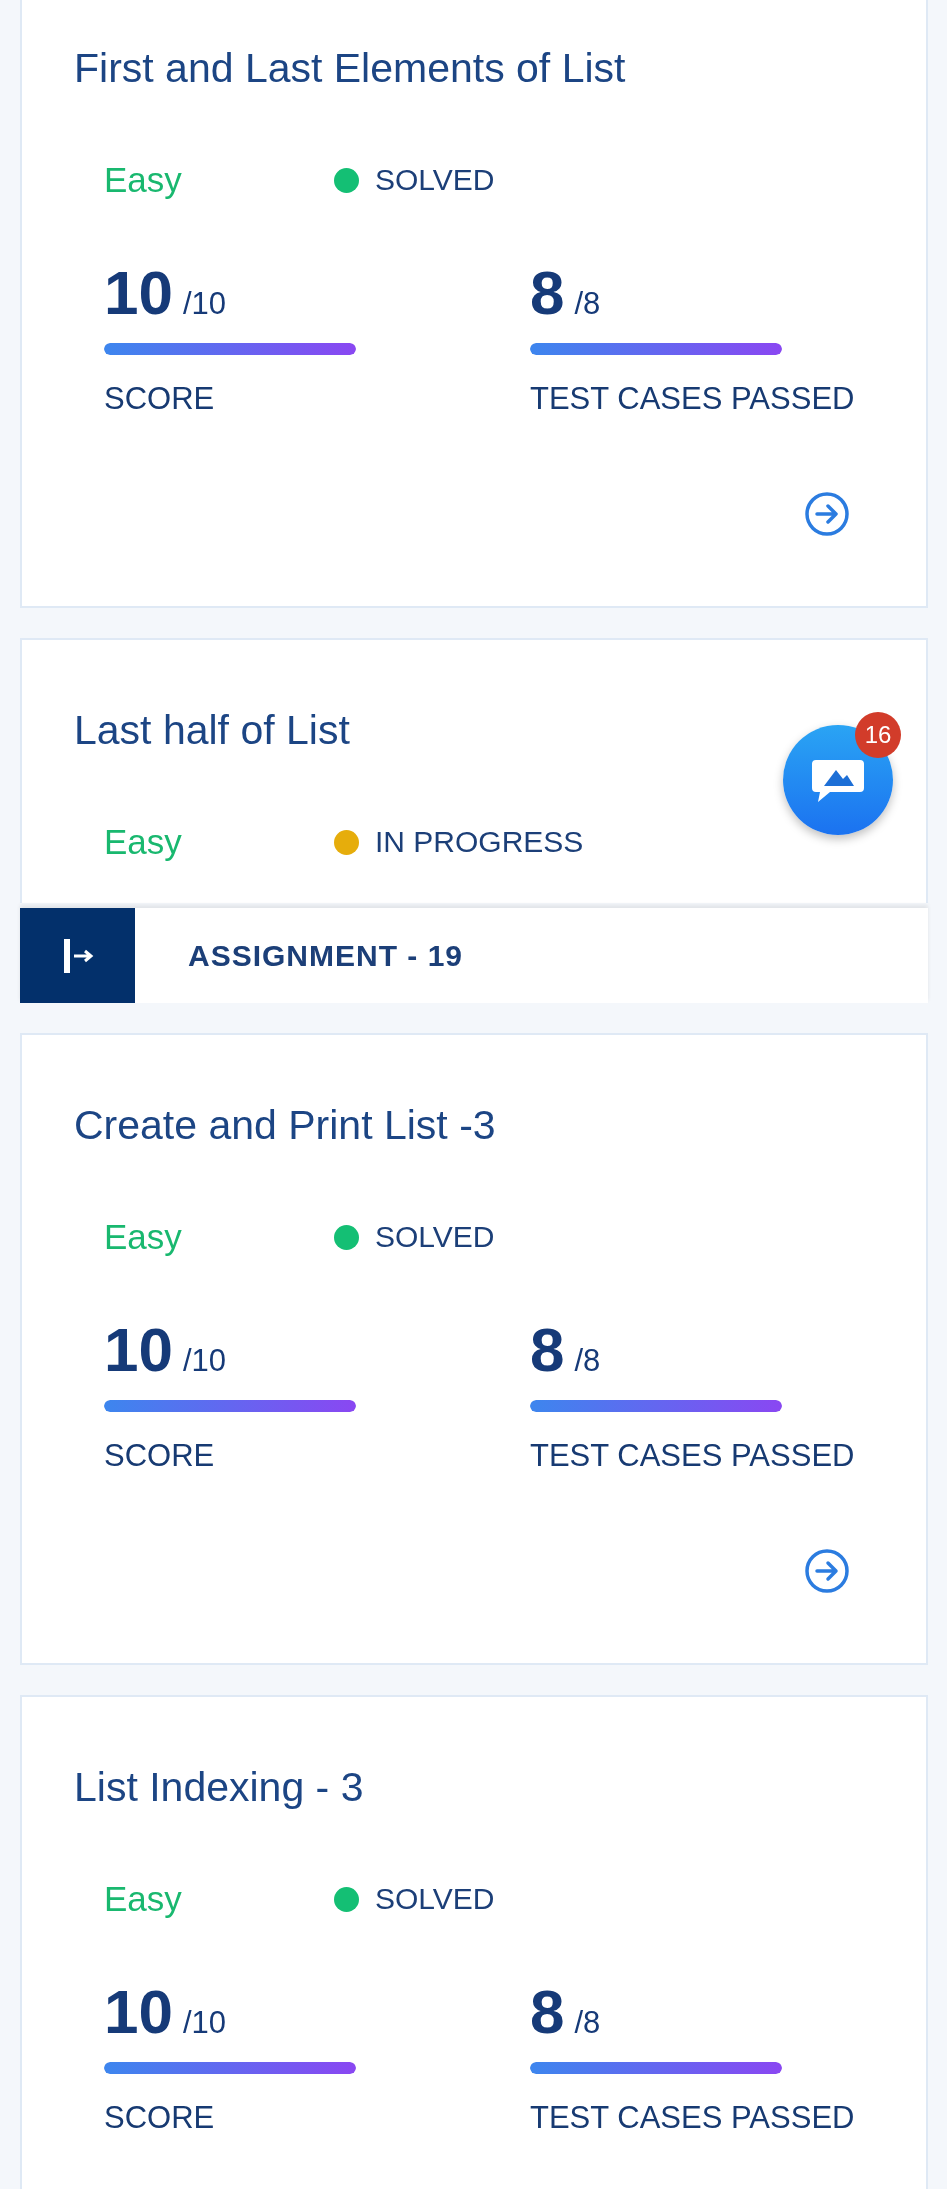 The height and width of the screenshot is (2189, 947). Describe the element at coordinates (326, 955) in the screenshot. I see `assignment-title: ASSIGNMENT - 19` at that location.